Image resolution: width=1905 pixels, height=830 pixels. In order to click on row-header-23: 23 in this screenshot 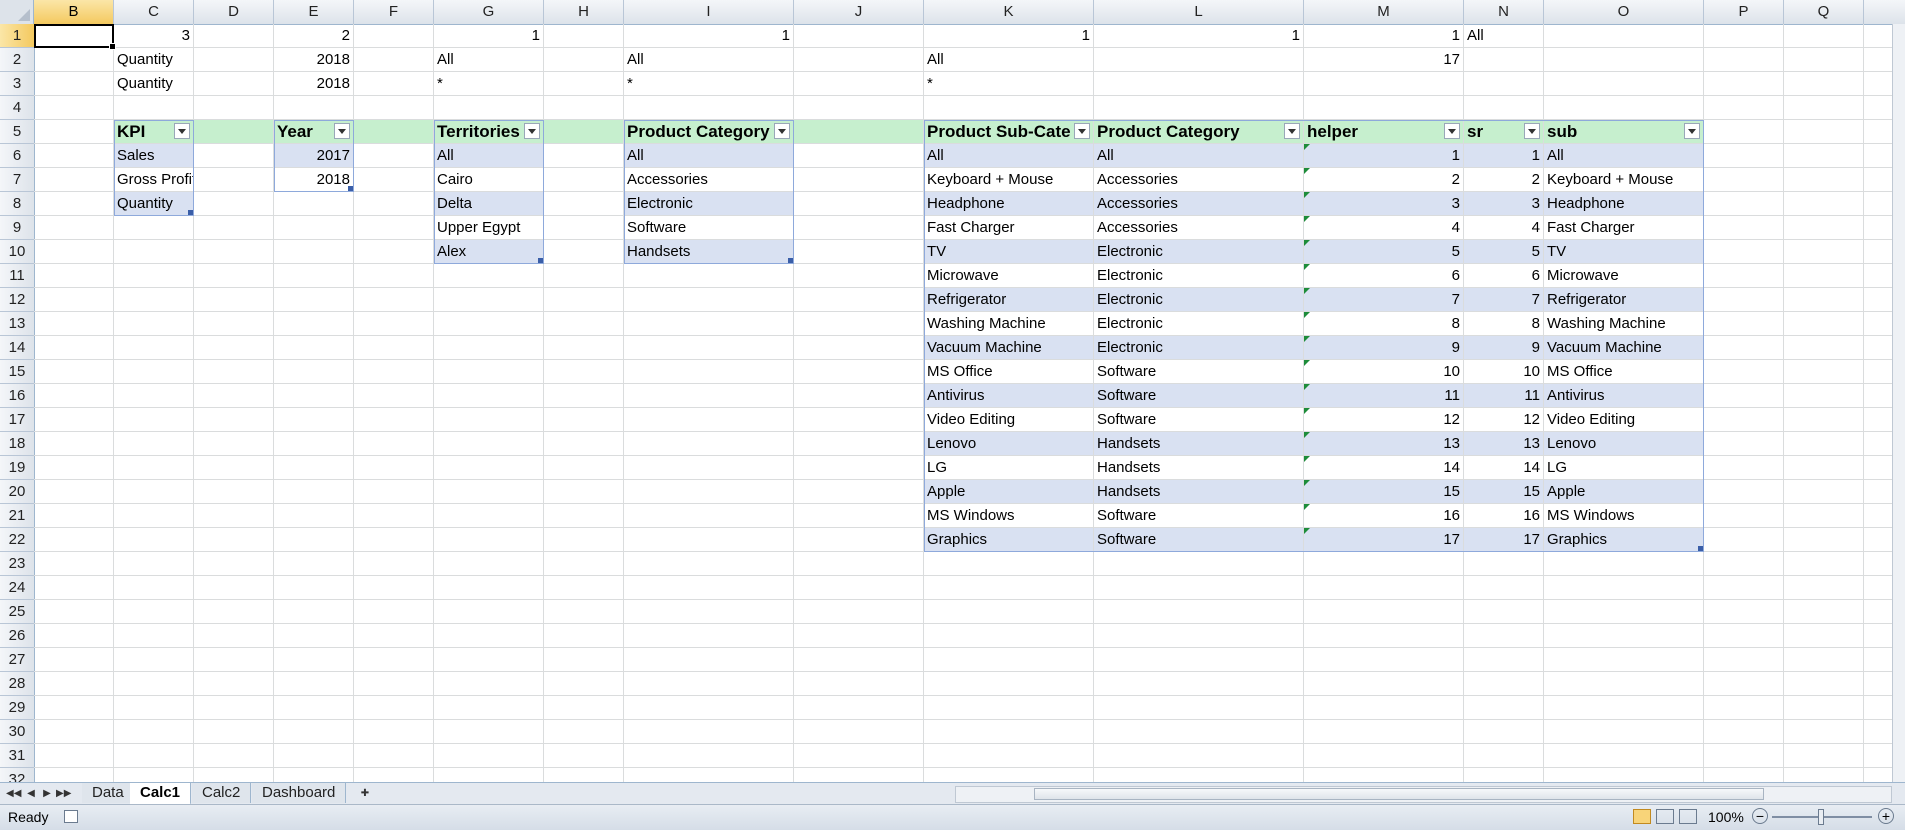, I will do `click(17, 564)`.